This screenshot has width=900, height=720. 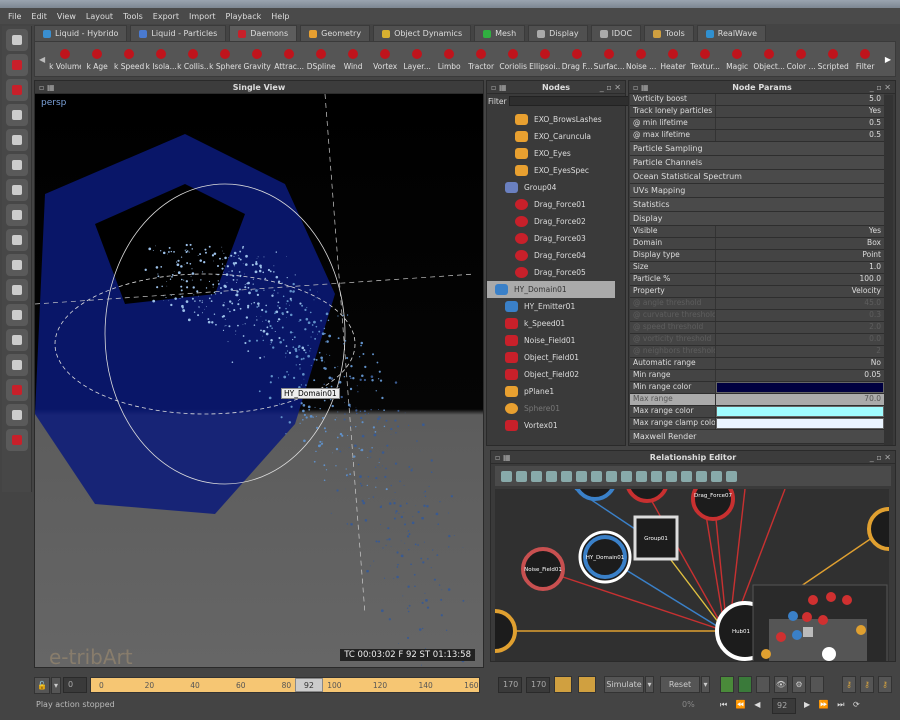 What do you see at coordinates (257, 59) in the screenshot?
I see `tool-gravity: Gravity` at bounding box center [257, 59].